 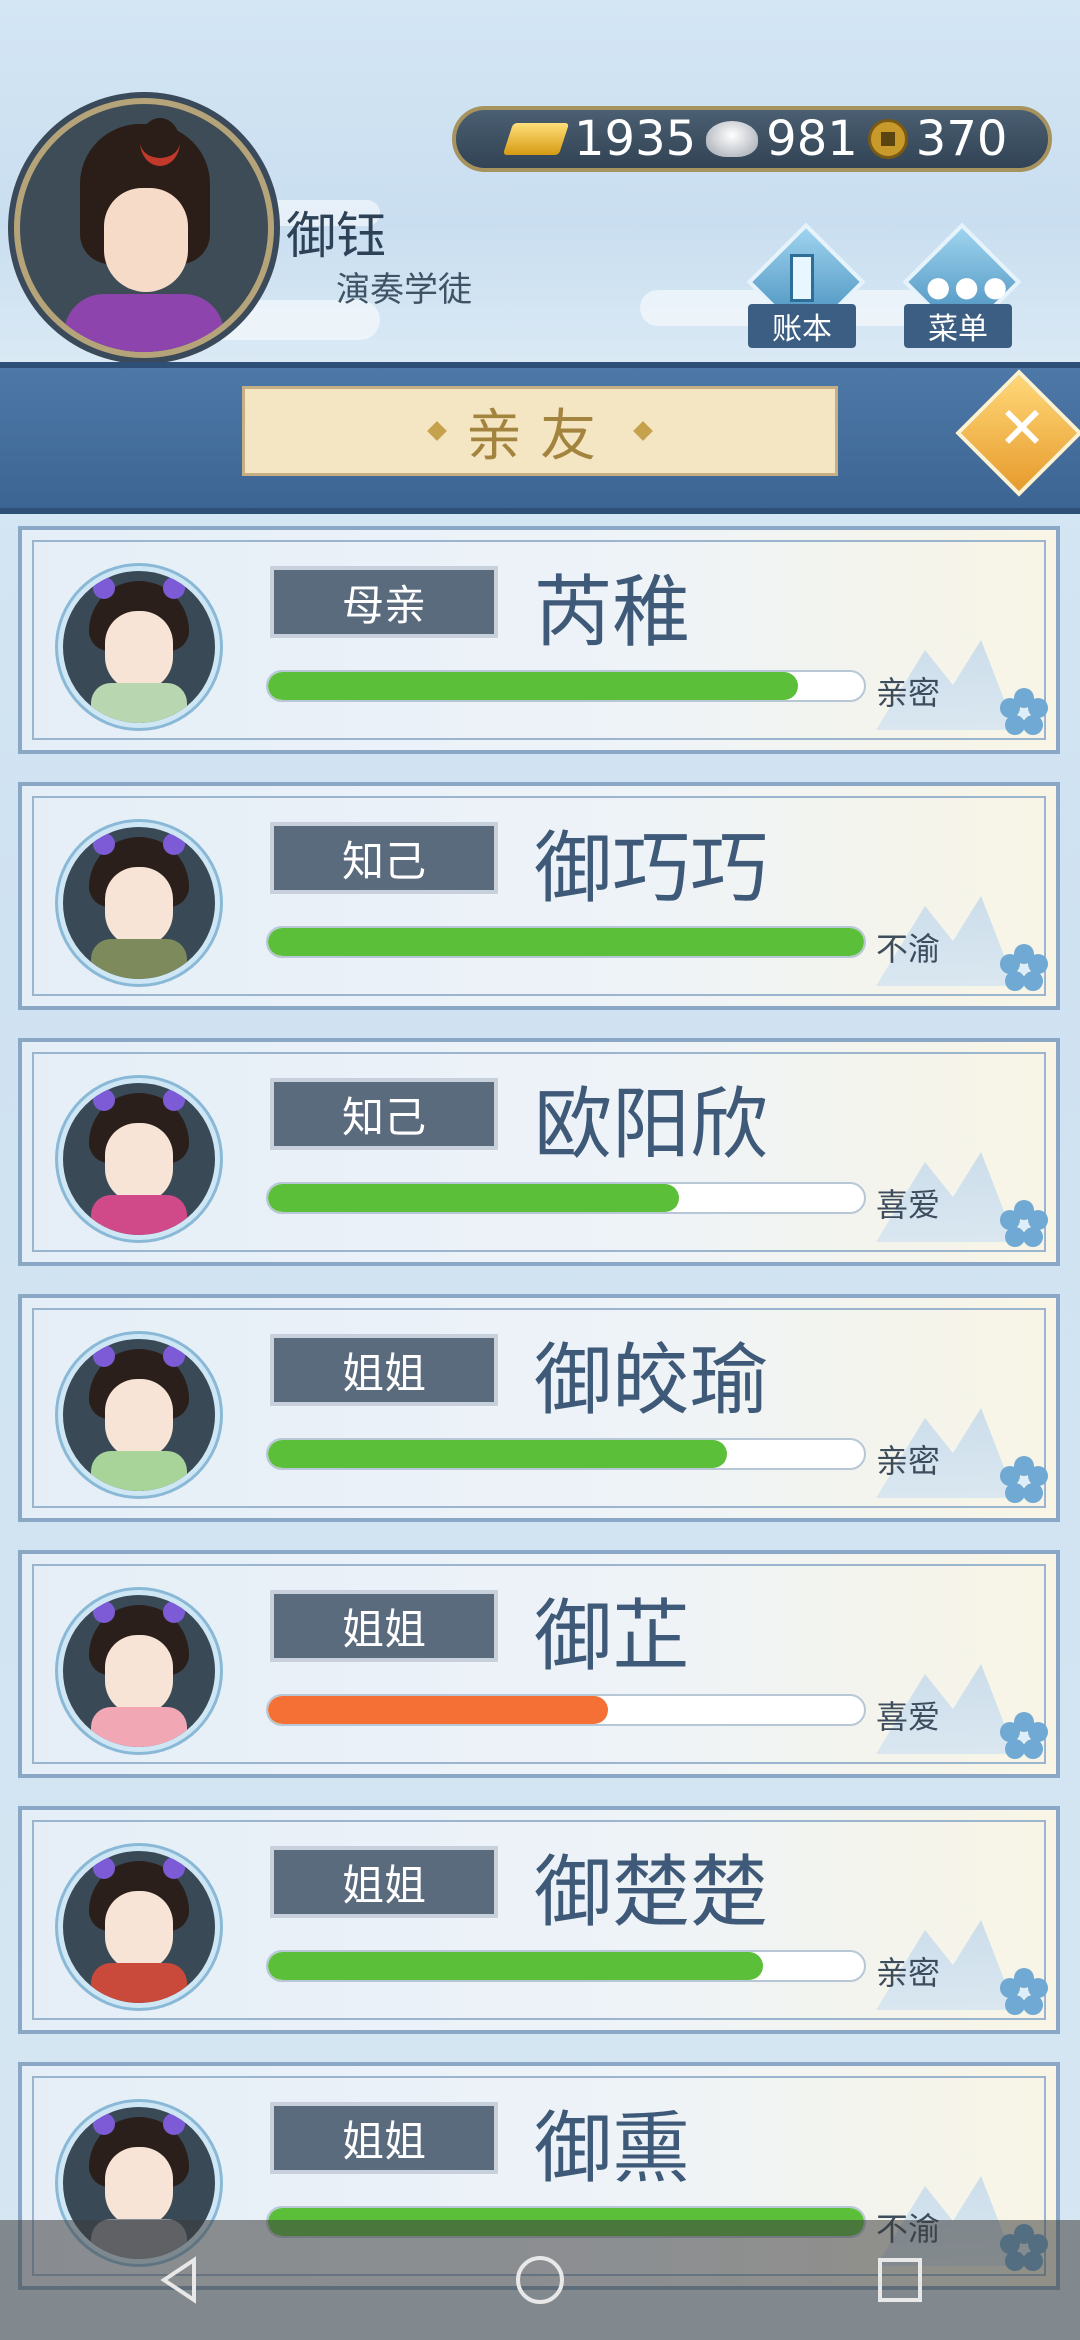 I want to click on currency-bar: 1935 981 370, so click(x=752, y=139).